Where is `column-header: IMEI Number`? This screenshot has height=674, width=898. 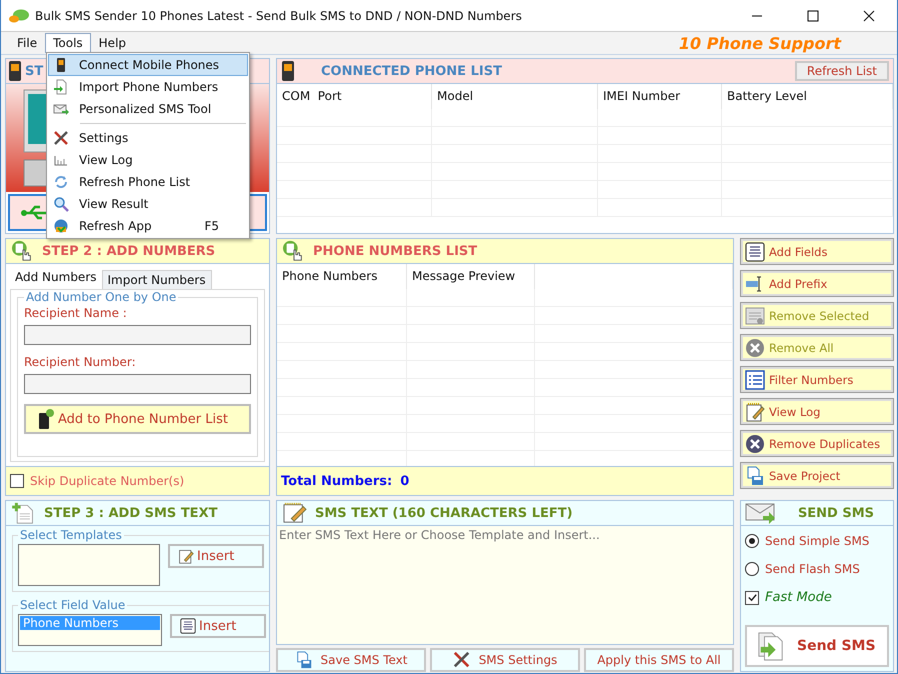 column-header: IMEI Number is located at coordinates (660, 96).